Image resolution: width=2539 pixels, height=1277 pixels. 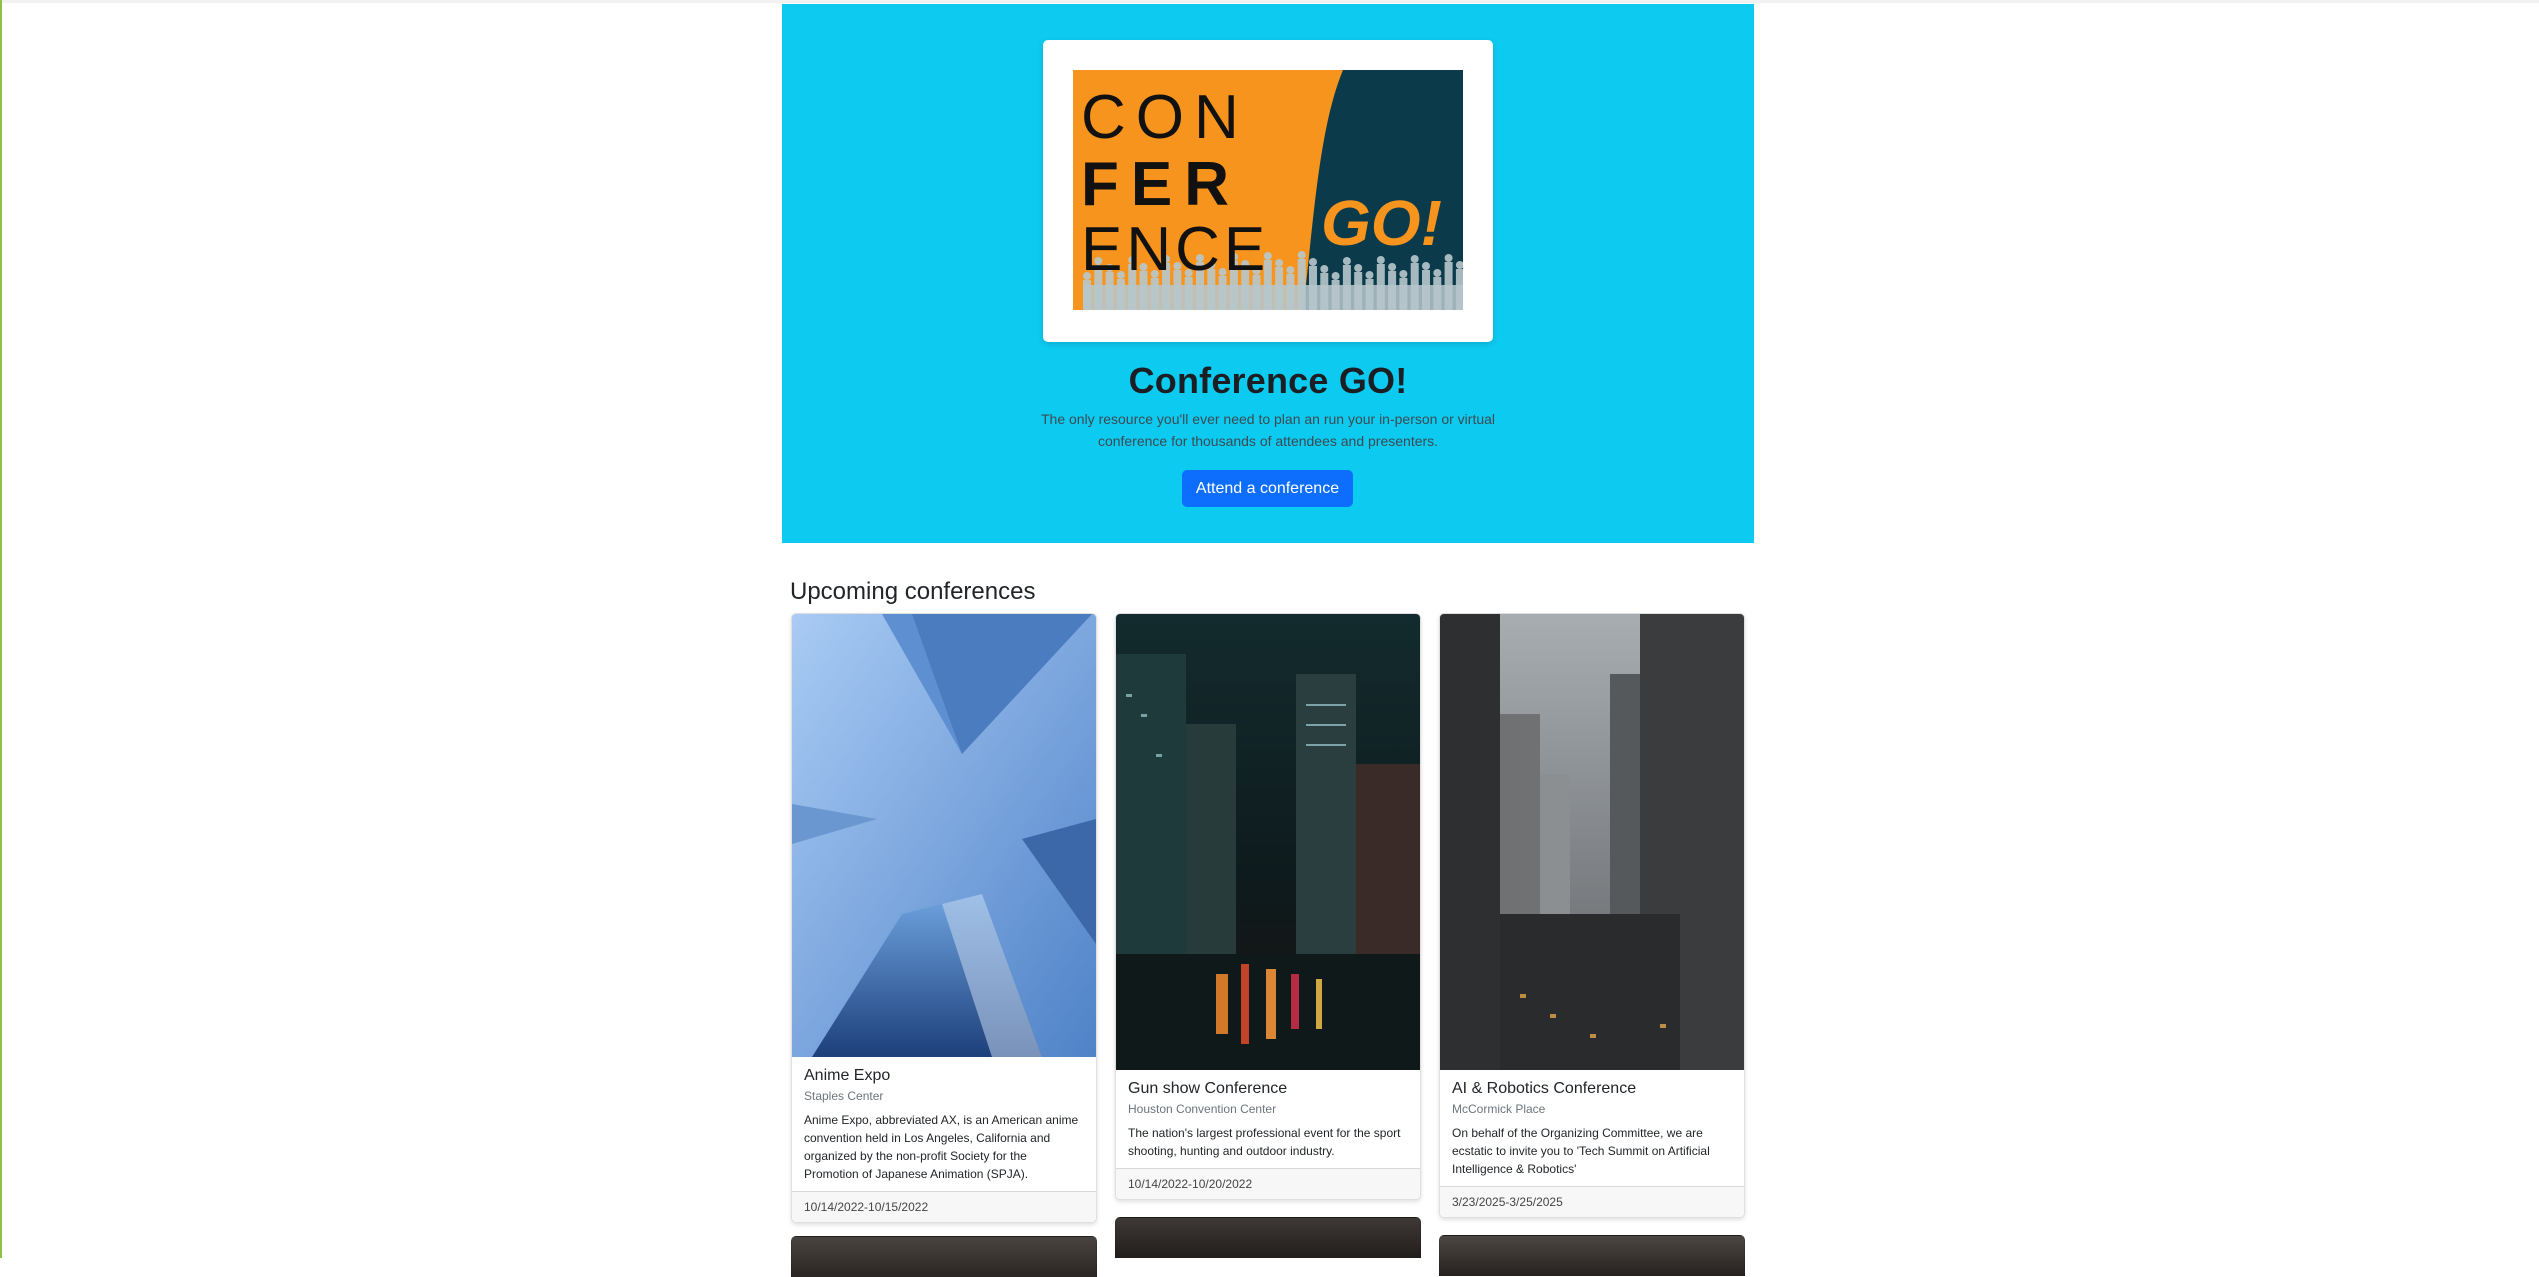 What do you see at coordinates (844, 1096) in the screenshot?
I see `card-location: Staples Center` at bounding box center [844, 1096].